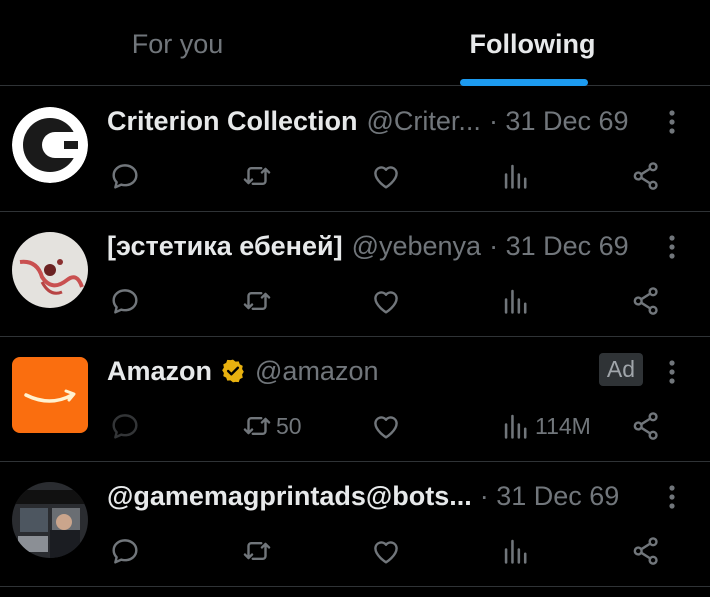 This screenshot has width=710, height=597. I want to click on views-button: 114M, so click(545, 426).